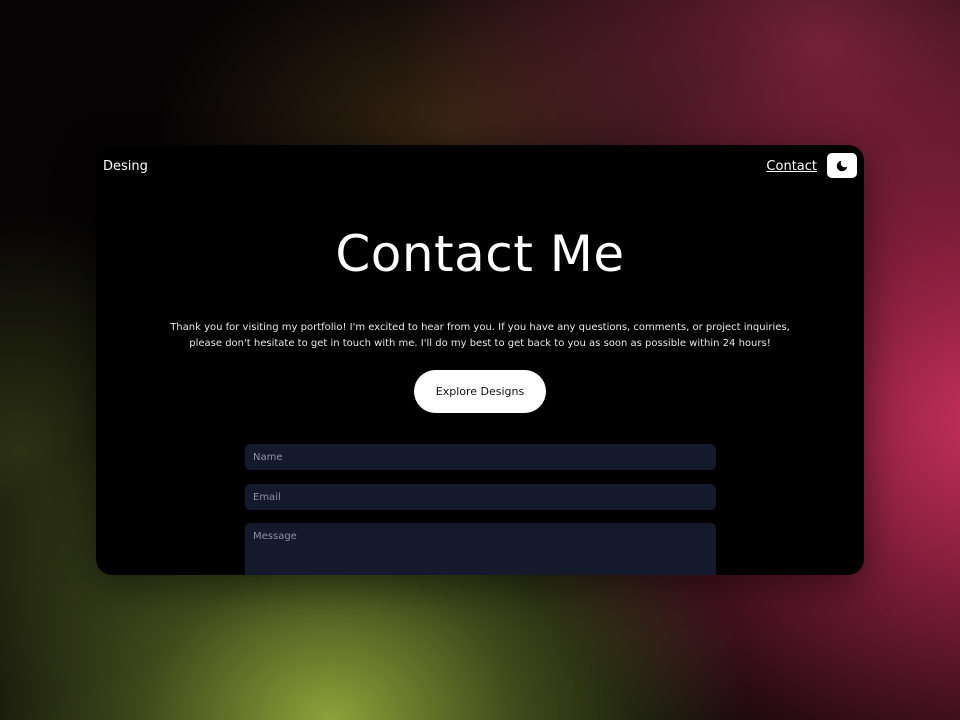 The height and width of the screenshot is (720, 960). What do you see at coordinates (480, 549) in the screenshot?
I see `message-textarea` at bounding box center [480, 549].